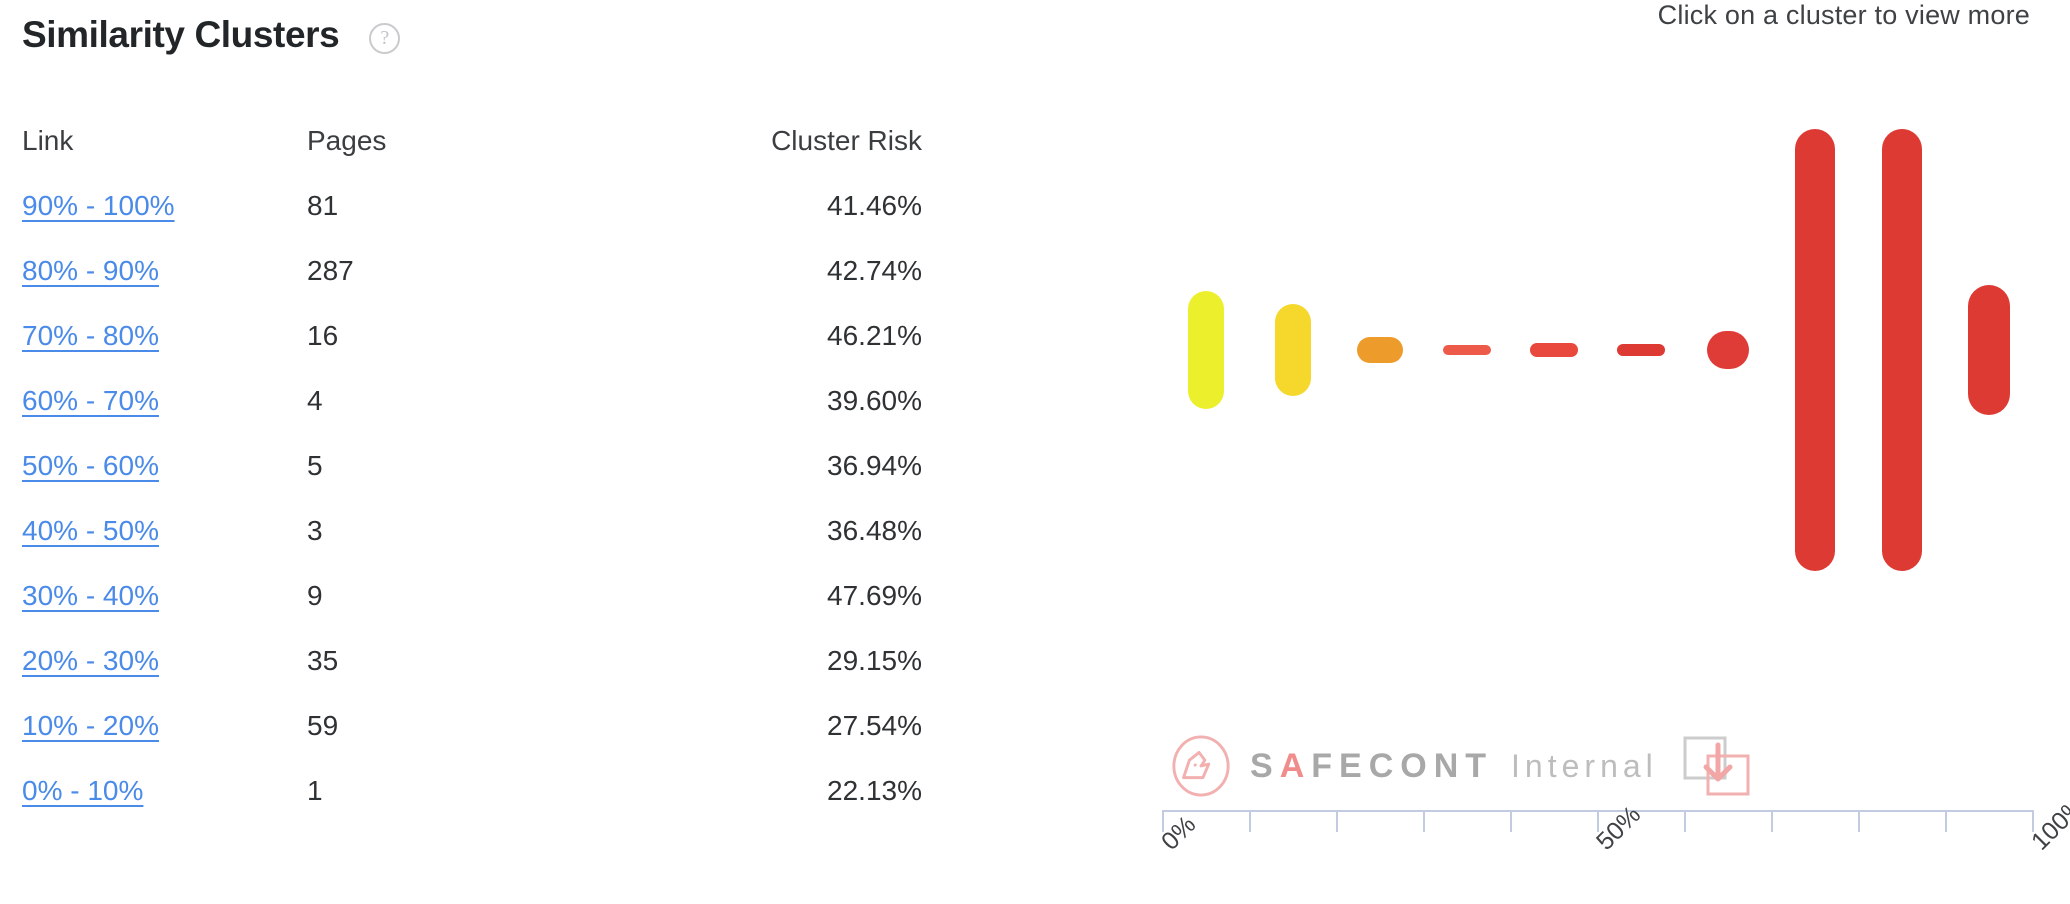  What do you see at coordinates (472, 222) in the screenshot?
I see `table-row: 90% - 100% 81 41.46%` at bounding box center [472, 222].